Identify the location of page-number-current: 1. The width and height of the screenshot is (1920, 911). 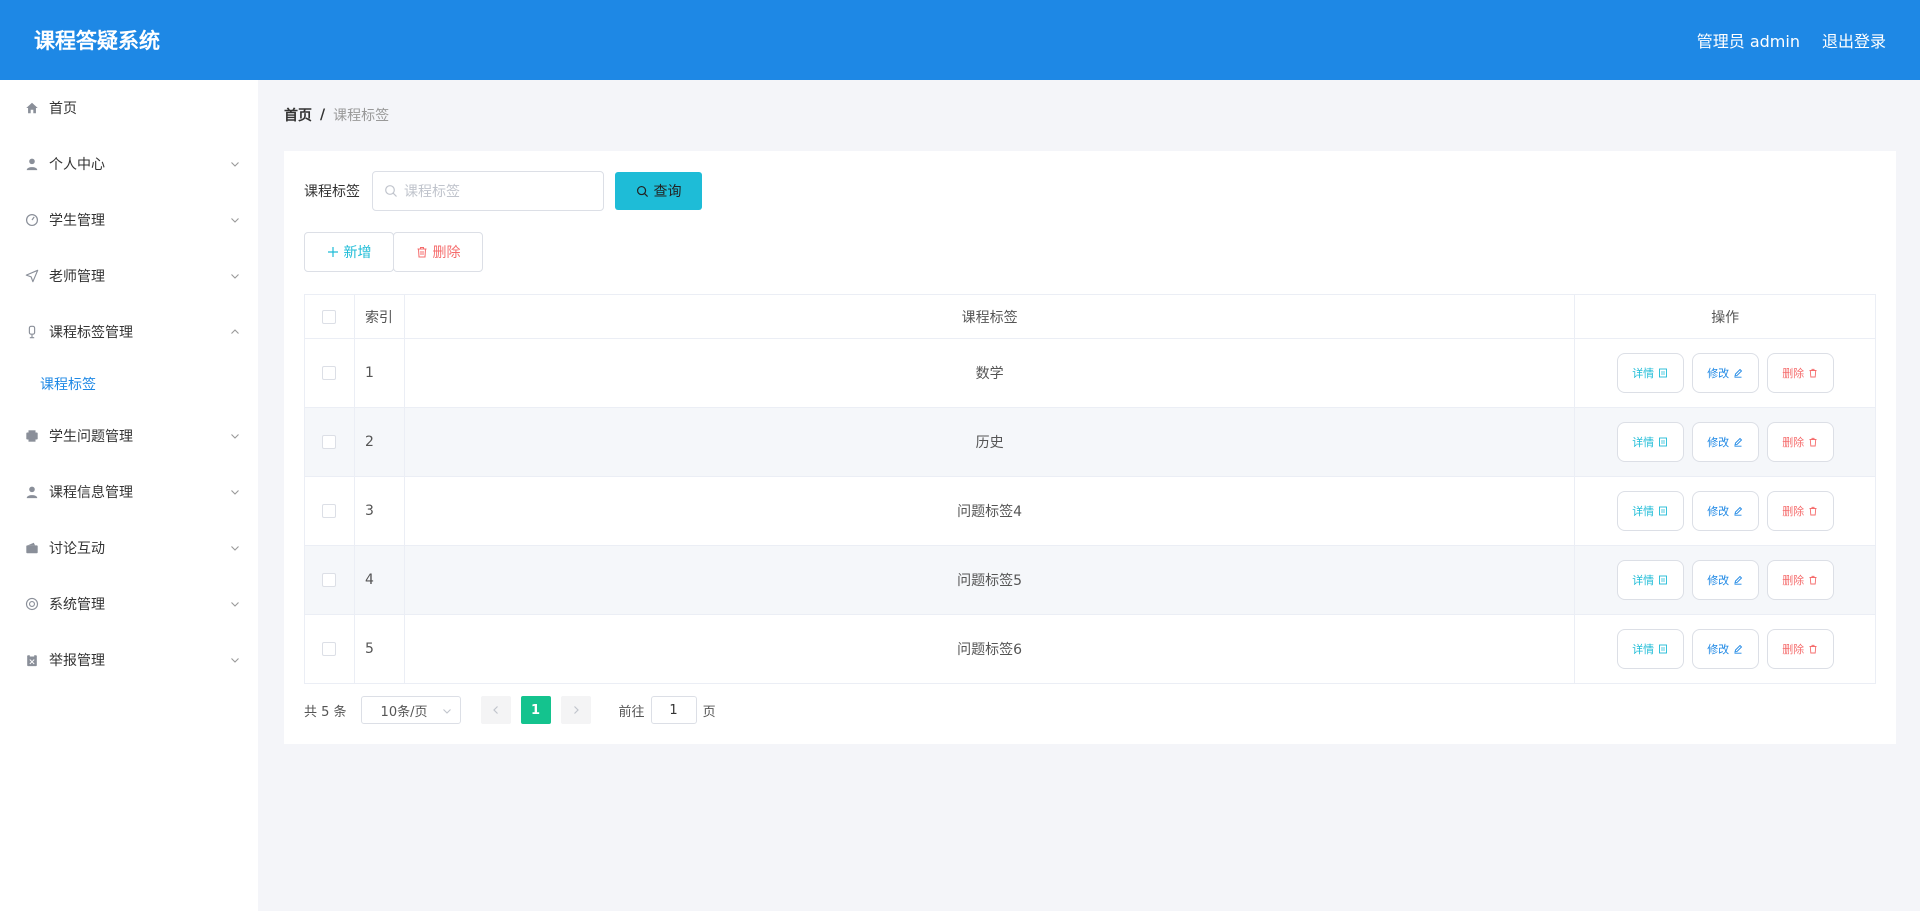
(535, 710).